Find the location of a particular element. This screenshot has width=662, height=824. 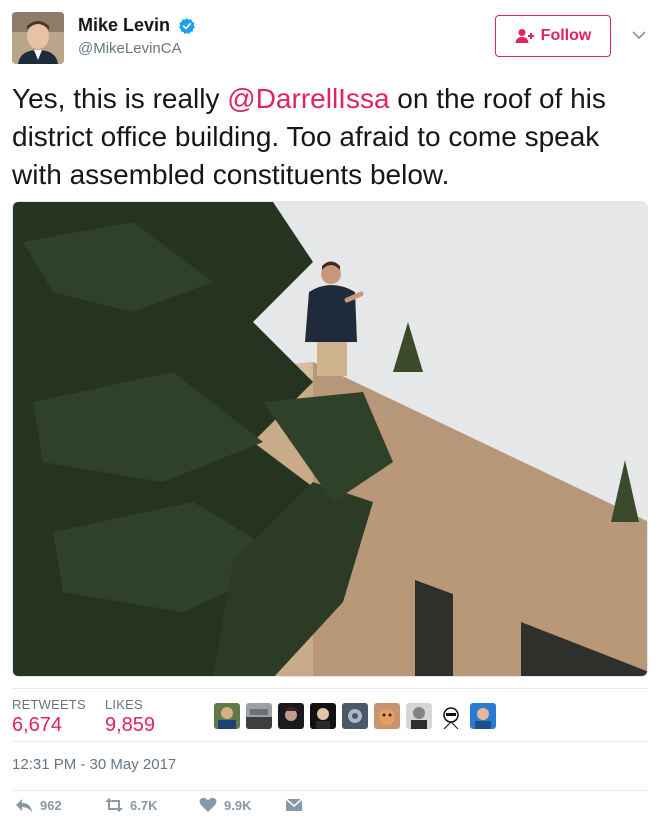

chevron-down-icon is located at coordinates (639, 35).